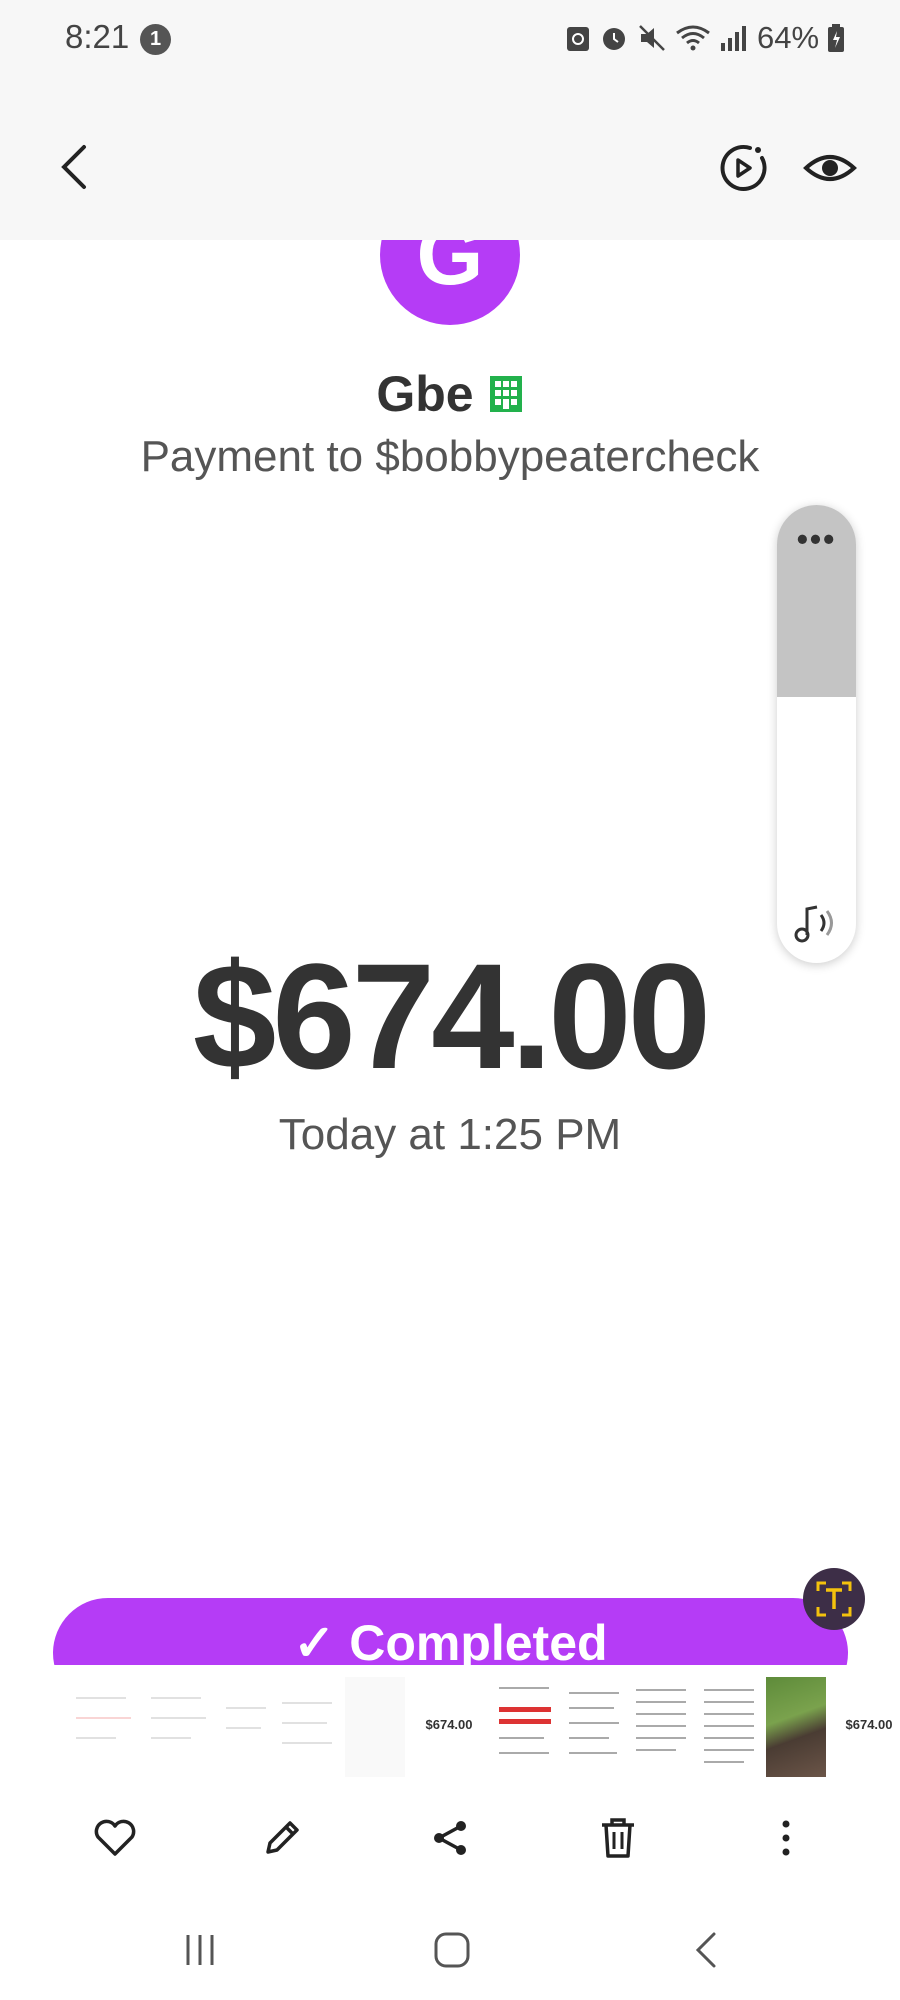 Image resolution: width=900 pixels, height=2000 pixels. What do you see at coordinates (450, 1134) in the screenshot?
I see `payment-date: Today at 1:25 PM` at bounding box center [450, 1134].